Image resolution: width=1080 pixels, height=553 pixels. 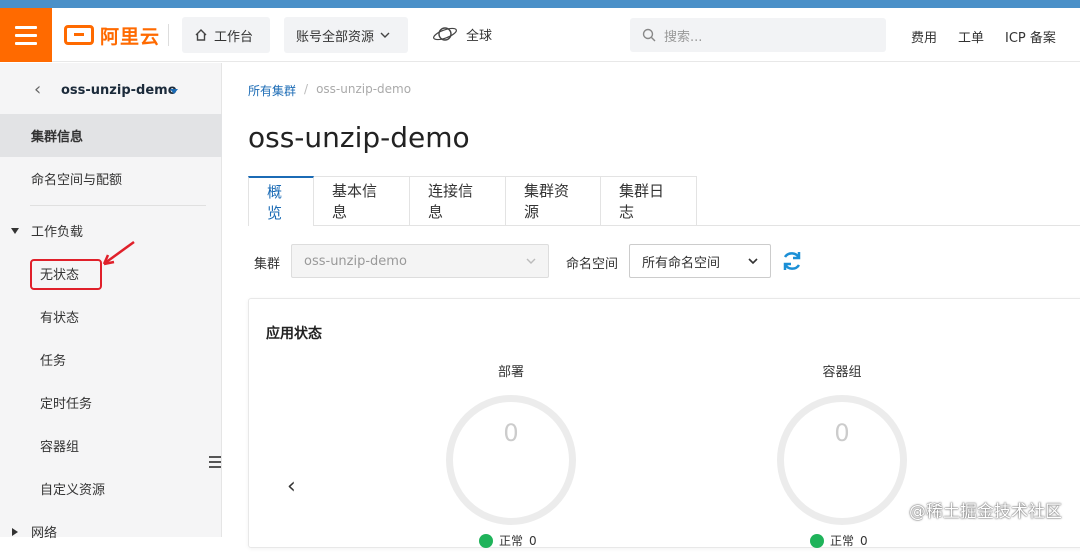 I want to click on globe-icon, so click(x=445, y=34).